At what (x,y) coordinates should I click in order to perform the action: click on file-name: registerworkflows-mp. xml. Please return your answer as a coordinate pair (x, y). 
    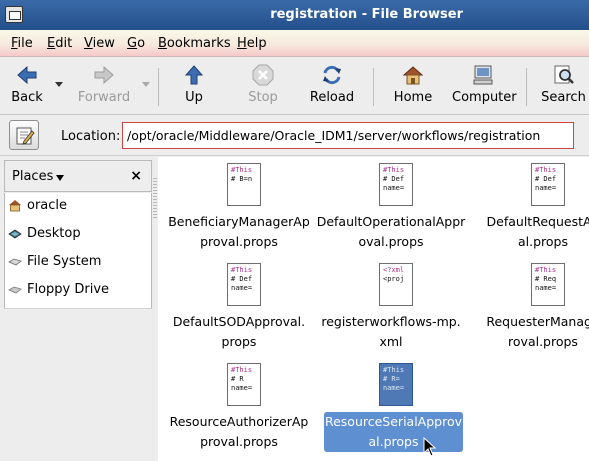
    Looking at the image, I should click on (391, 331).